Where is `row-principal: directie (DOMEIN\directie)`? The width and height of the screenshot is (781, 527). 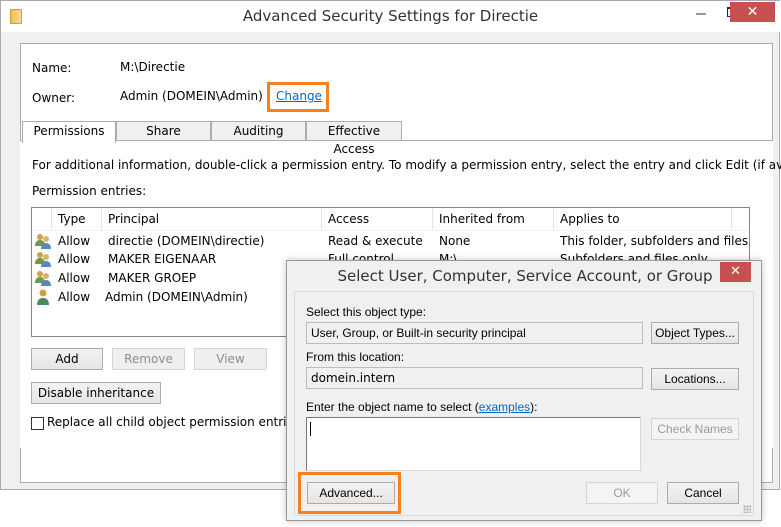 row-principal: directie (DOMEIN\directie) is located at coordinates (186, 241).